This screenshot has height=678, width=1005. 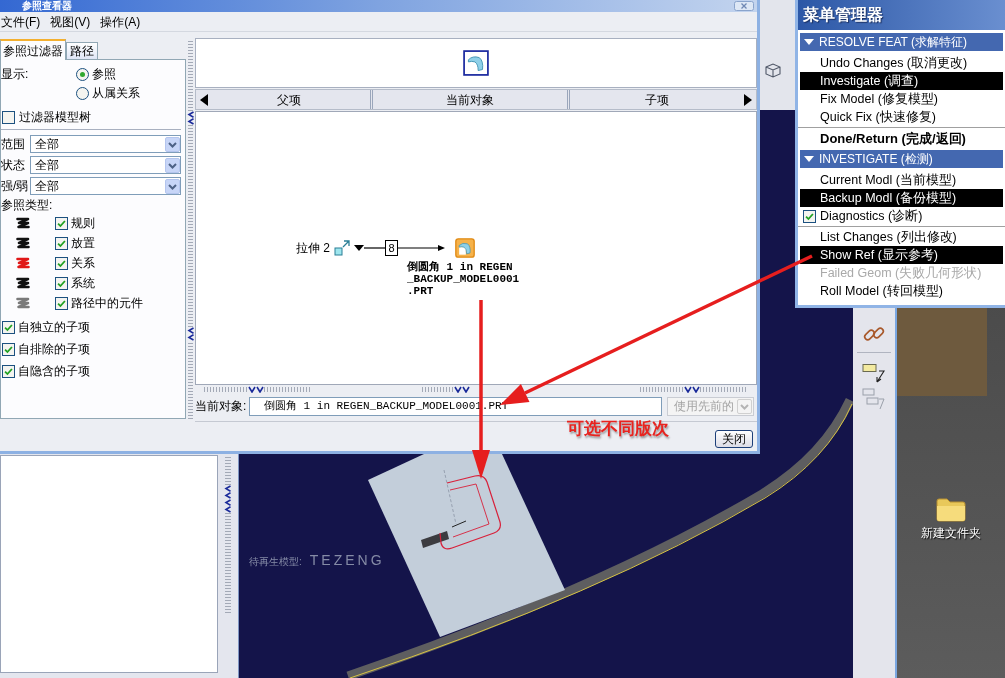 What do you see at coordinates (221, 406) in the screenshot?
I see `field-label: 当前对象:` at bounding box center [221, 406].